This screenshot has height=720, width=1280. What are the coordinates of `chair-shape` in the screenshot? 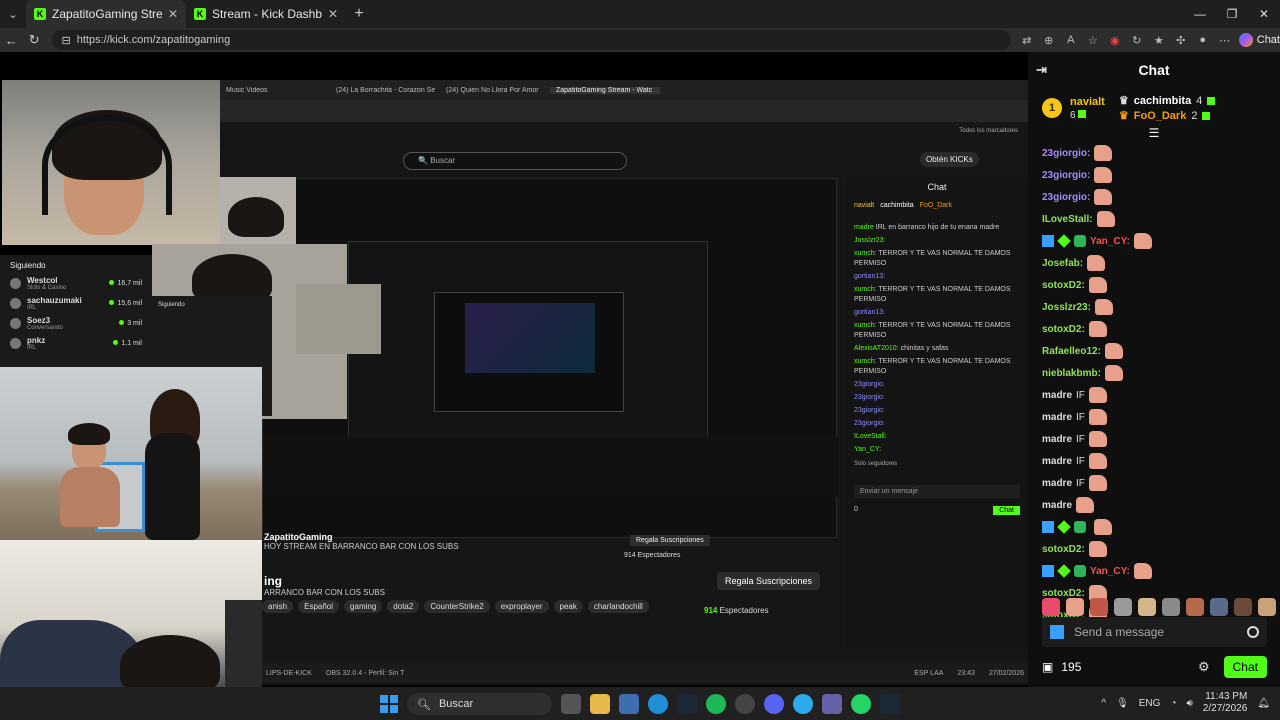 It's located at (243, 643).